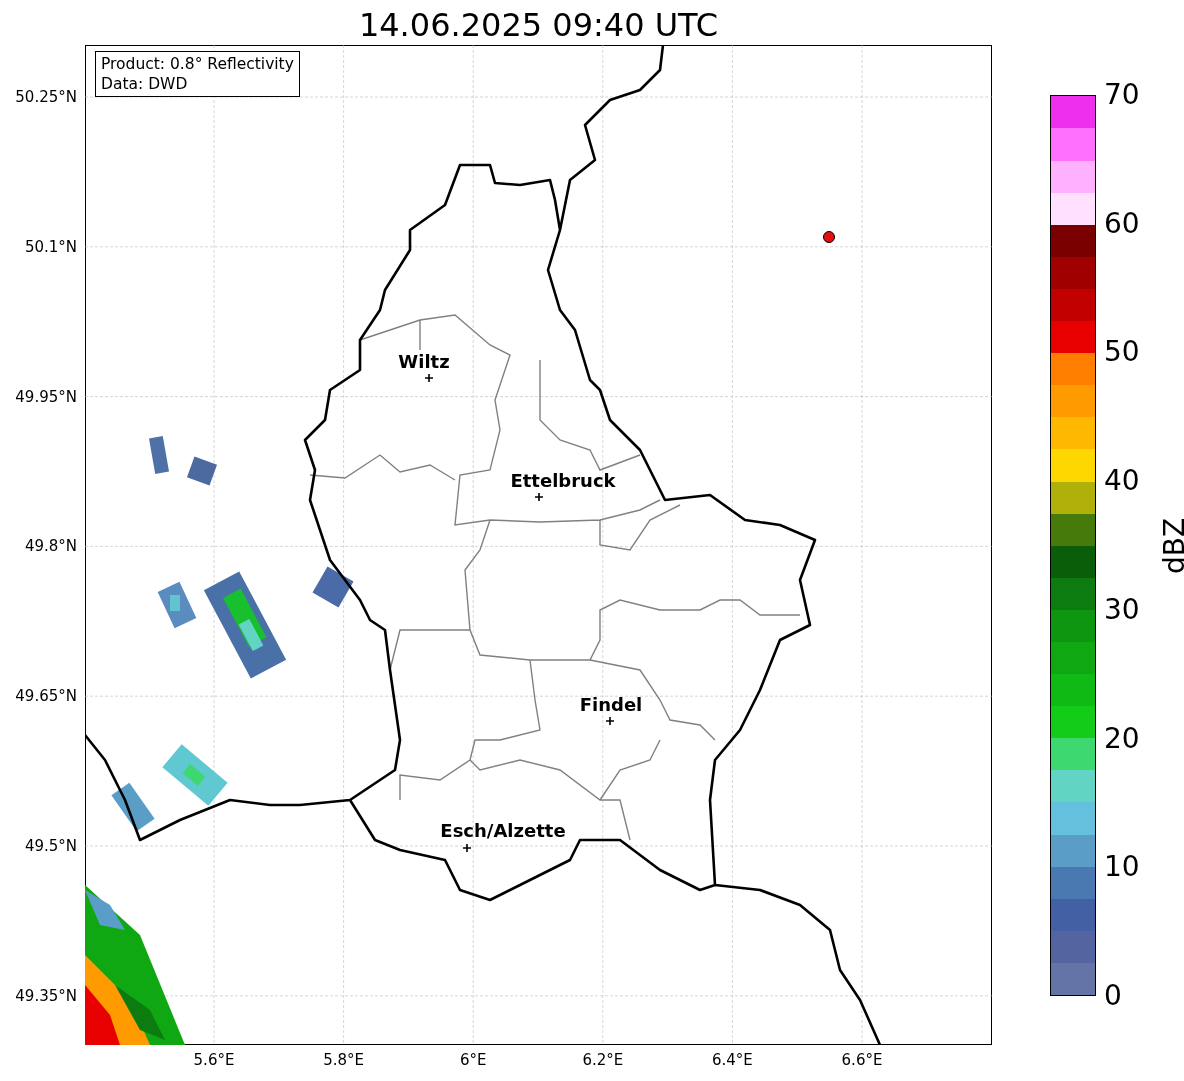 Image resolution: width=1184 pixels, height=1081 pixels. What do you see at coordinates (214, 1060) in the screenshot?
I see `axis-tick-label: 5.6°E` at bounding box center [214, 1060].